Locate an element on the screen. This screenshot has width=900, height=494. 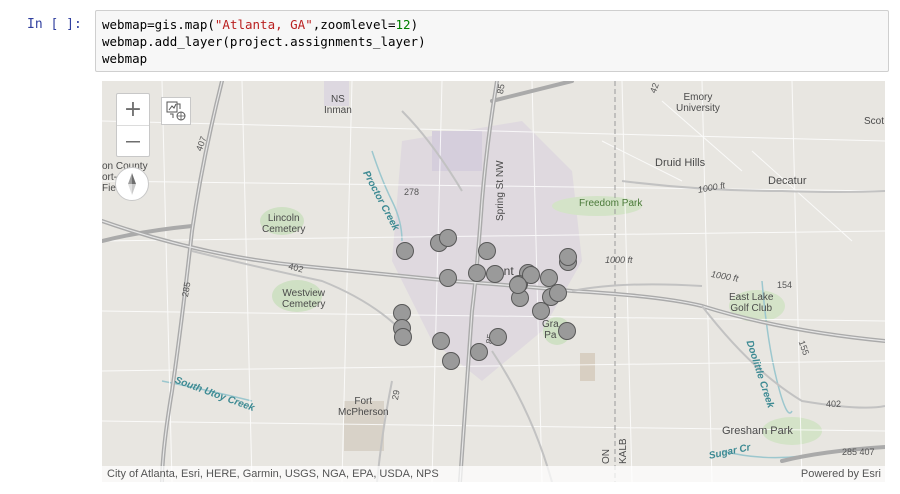
shield-285-407: 285 407 is located at coordinates (858, 452).